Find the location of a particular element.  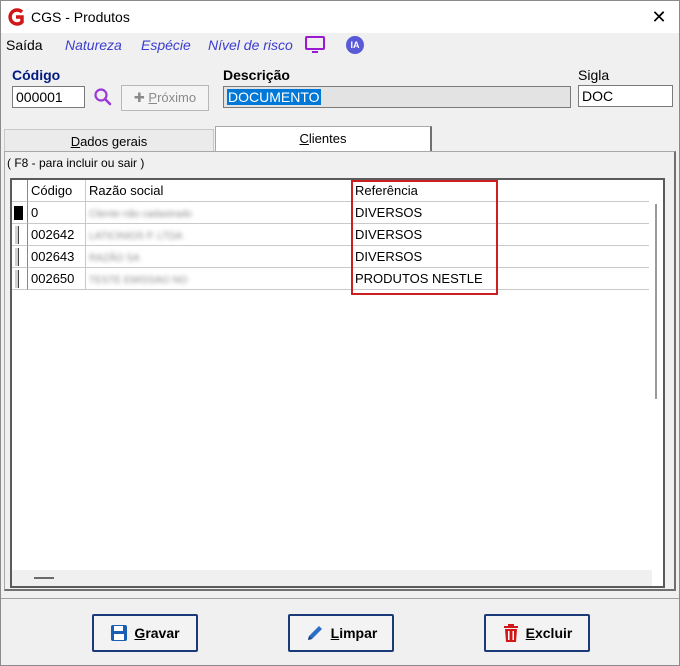

cgs-logo-icon is located at coordinates (16, 17).